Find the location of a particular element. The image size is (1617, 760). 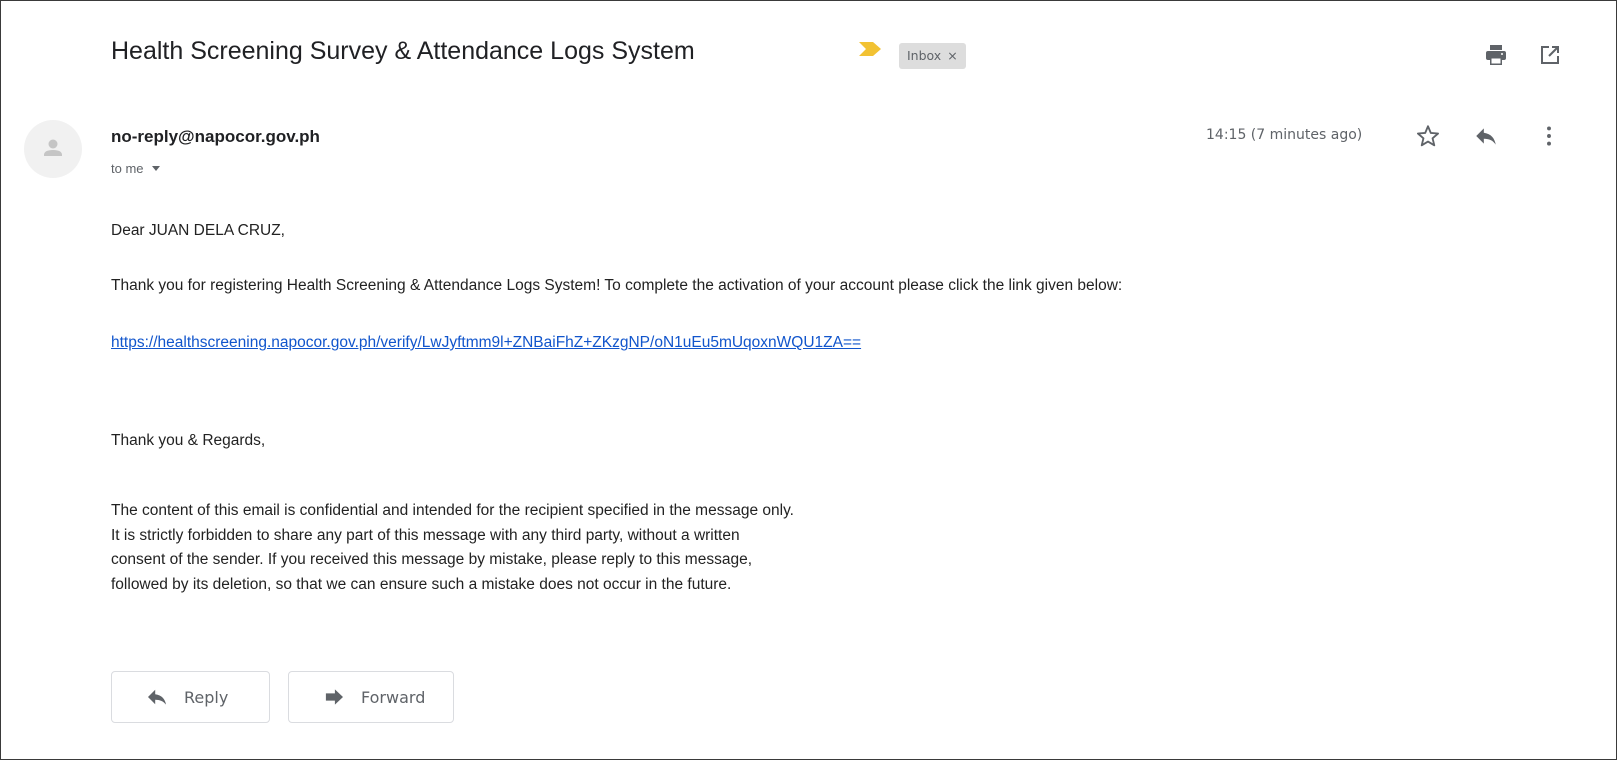

recipient-details-toggle: to me is located at coordinates (135, 168).